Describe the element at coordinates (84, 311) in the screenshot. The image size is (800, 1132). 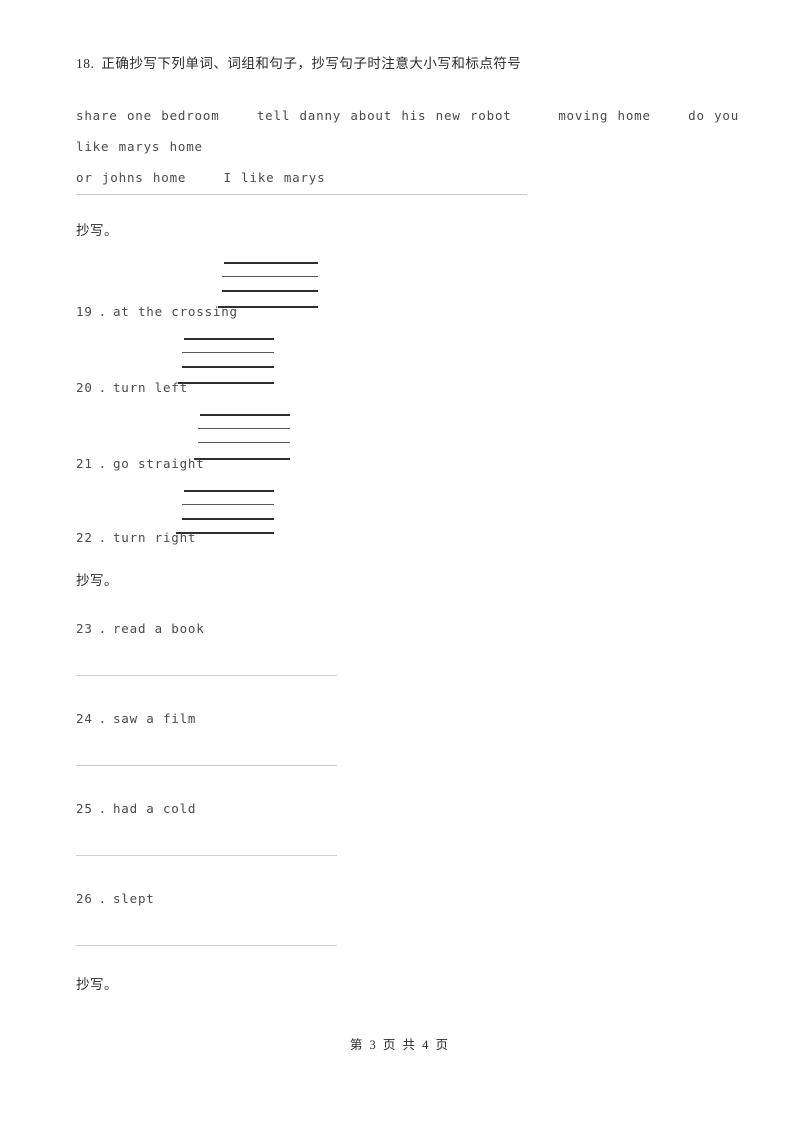
I see `item-19-number: 19` at that location.